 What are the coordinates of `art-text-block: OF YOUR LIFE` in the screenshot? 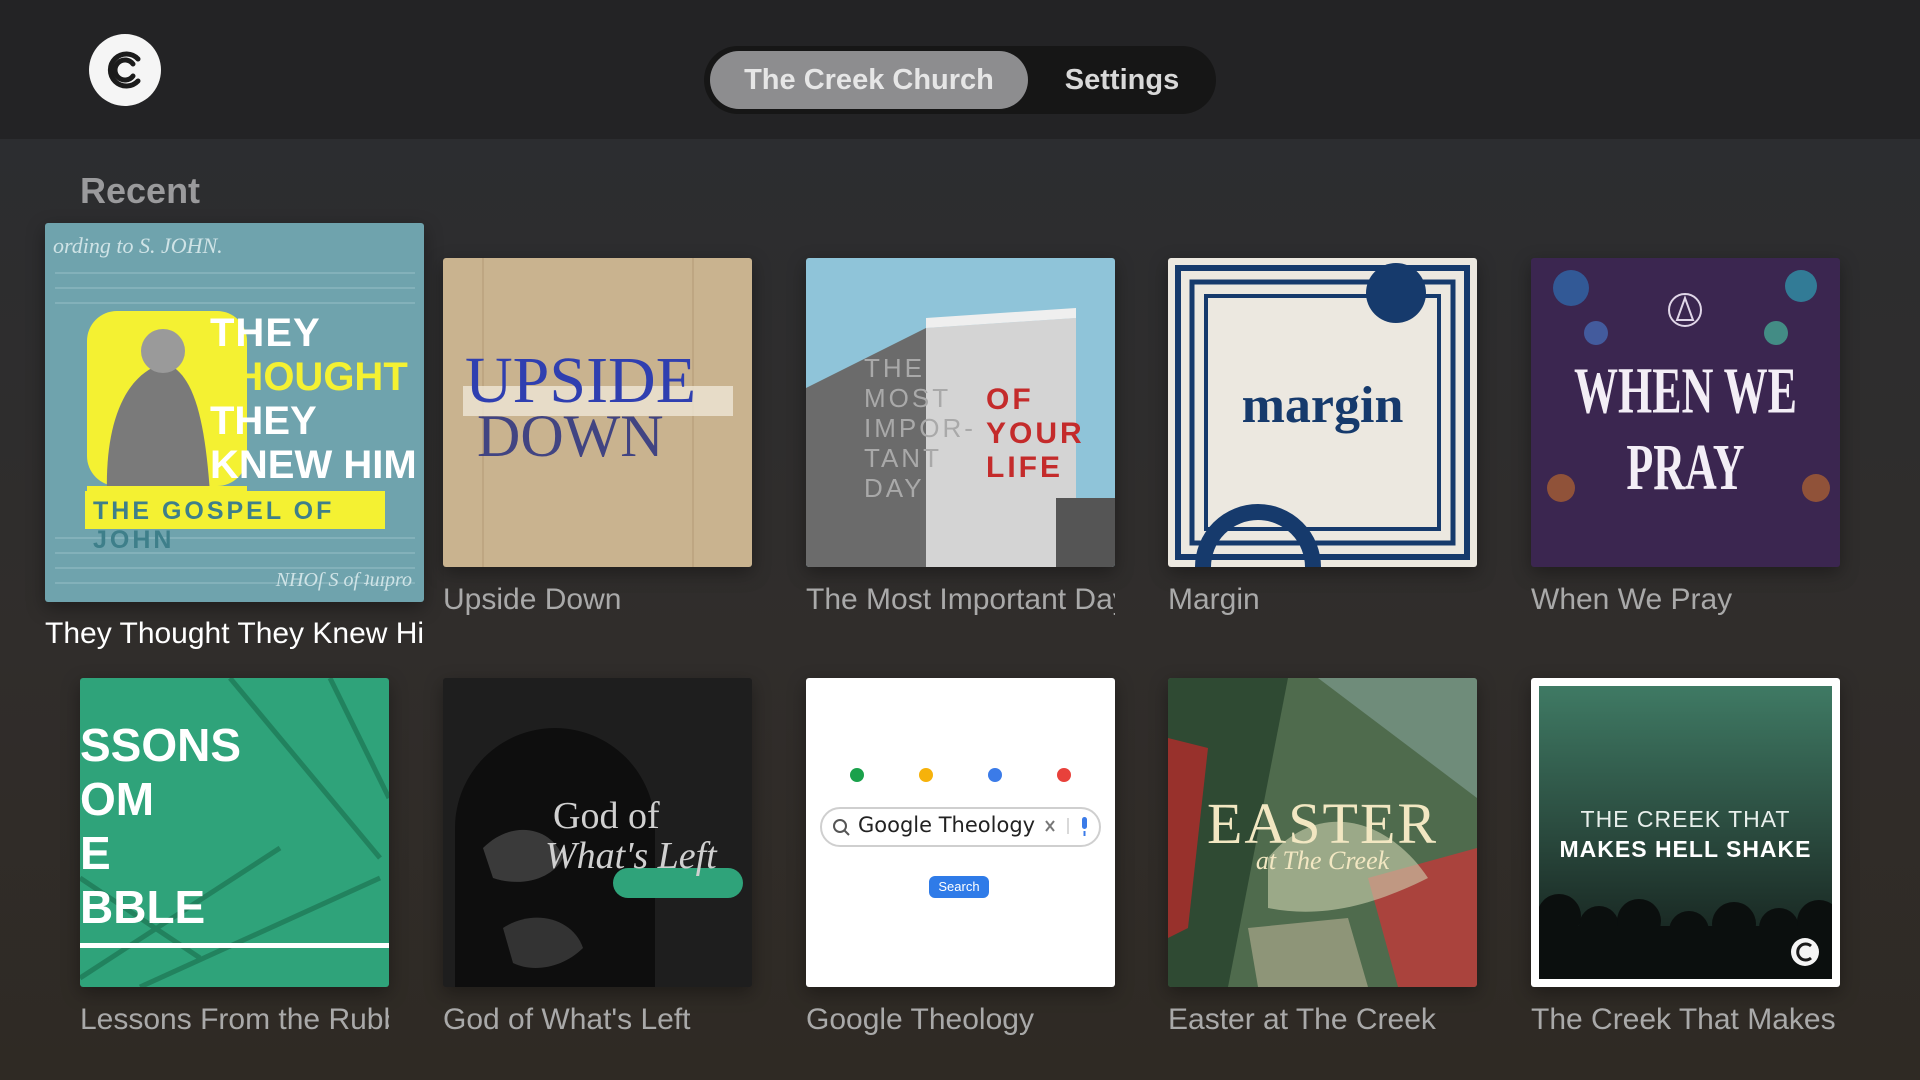 It's located at (1035, 434).